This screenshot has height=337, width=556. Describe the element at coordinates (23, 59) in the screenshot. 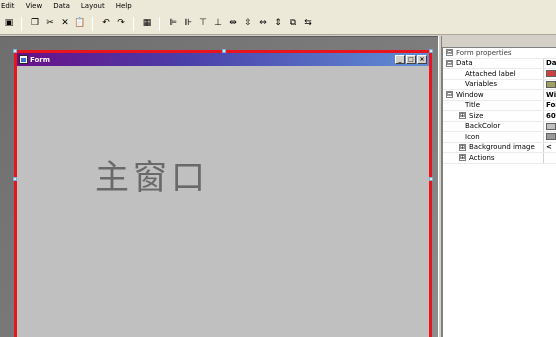

I see `form-window-icon` at that location.